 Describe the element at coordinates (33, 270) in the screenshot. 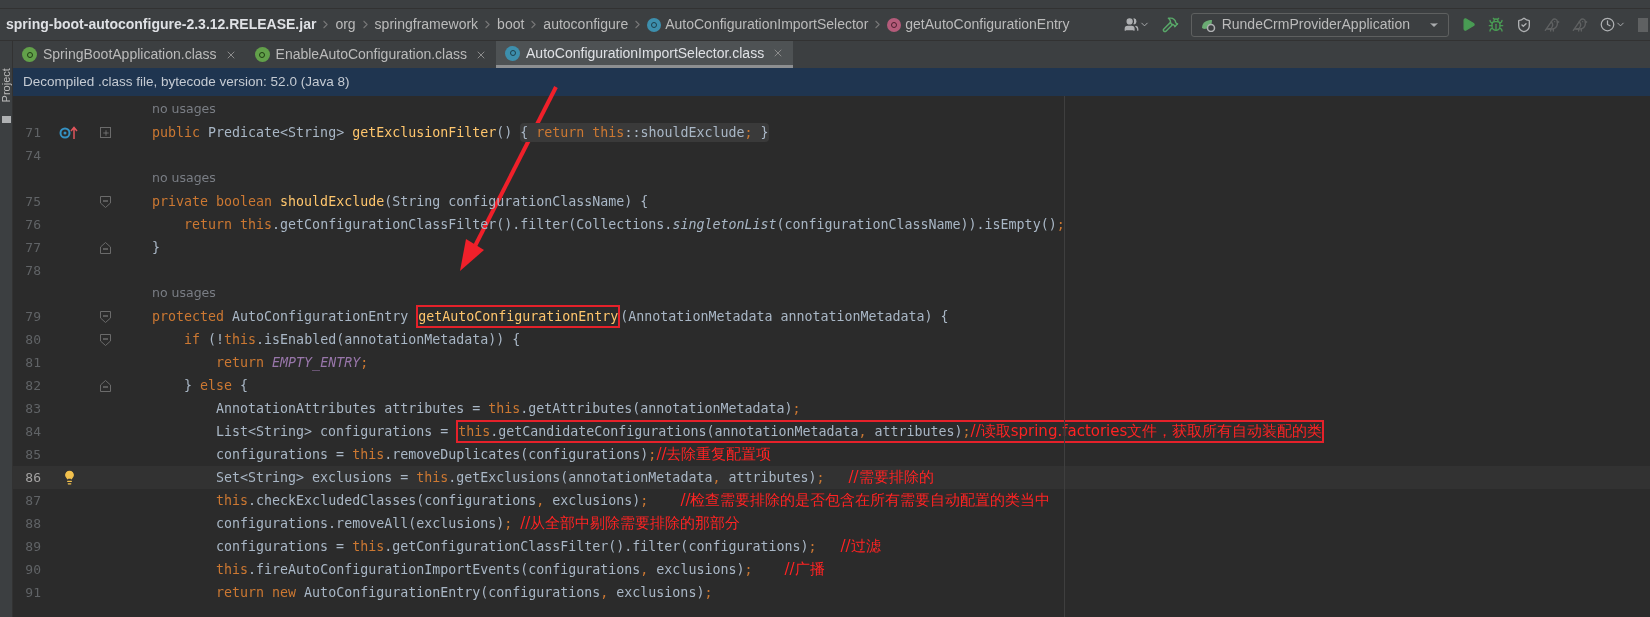

I see `line-number: 78` at that location.